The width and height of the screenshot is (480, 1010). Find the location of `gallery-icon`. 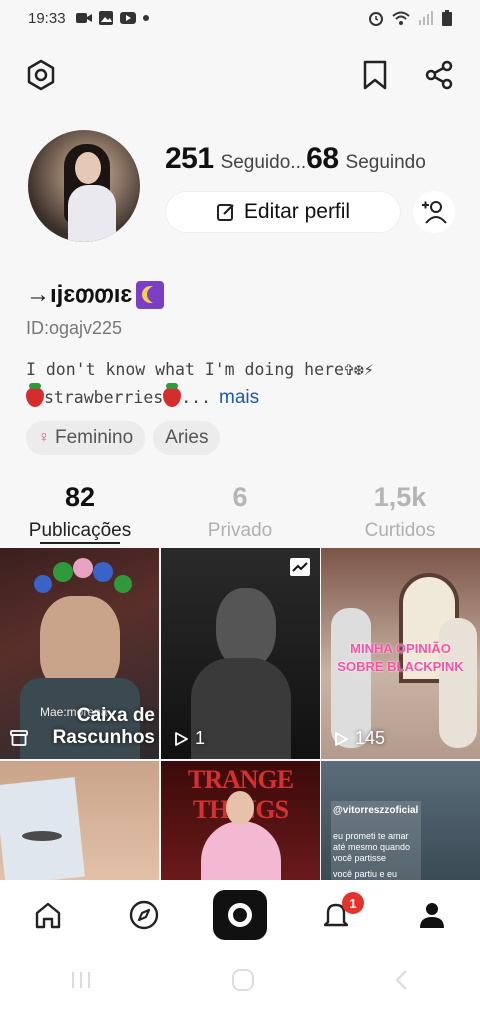

gallery-icon is located at coordinates (105, 18).